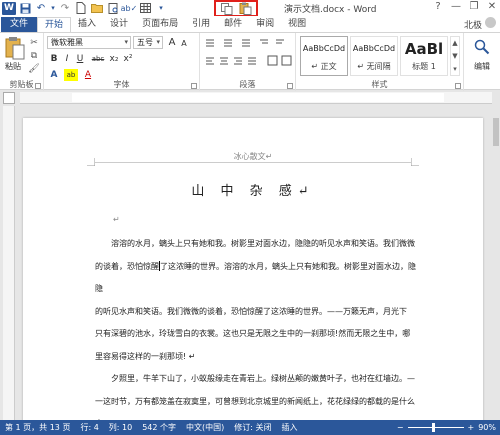 The width and height of the screenshot is (500, 435). I want to click on tab-view: 视图, so click(297, 24).